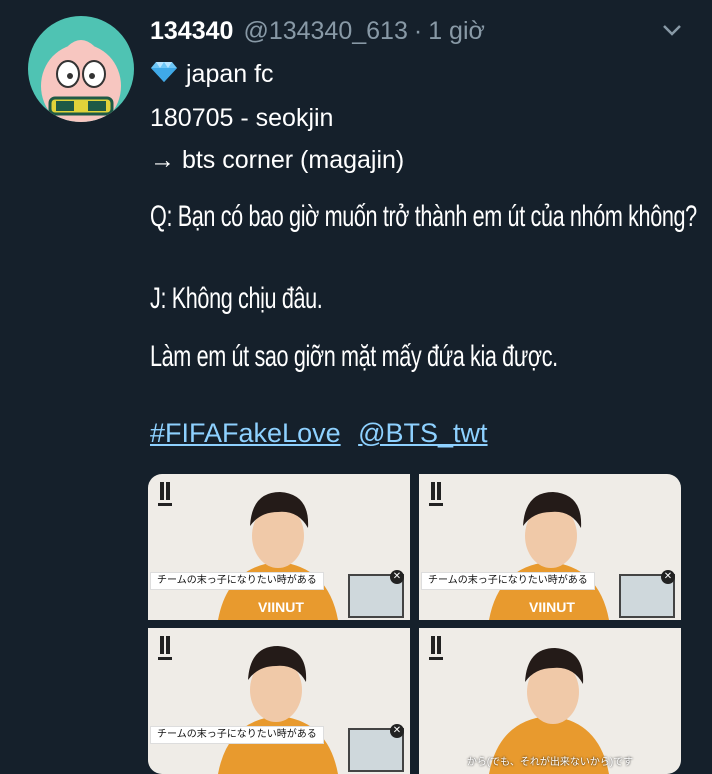 Image resolution: width=712 pixels, height=774 pixels. I want to click on tweet-text-line: 180705 - seokjin, so click(242, 118).